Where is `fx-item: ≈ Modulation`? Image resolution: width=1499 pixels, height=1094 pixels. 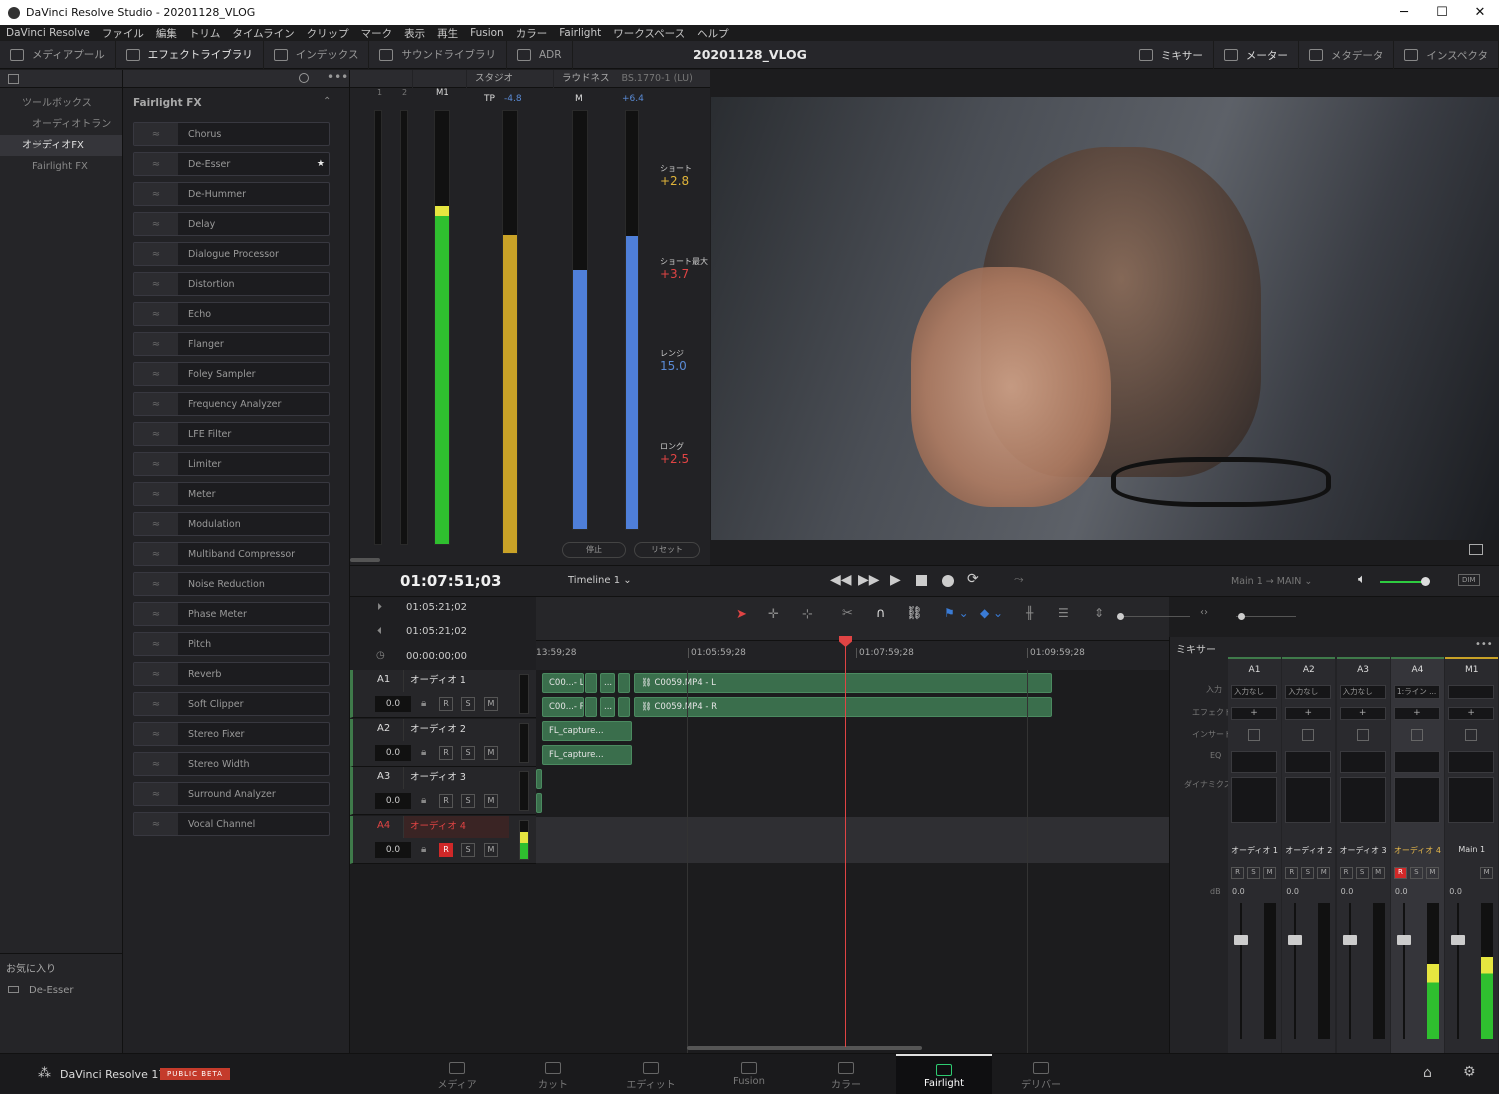 fx-item: ≈ Modulation is located at coordinates (231, 524).